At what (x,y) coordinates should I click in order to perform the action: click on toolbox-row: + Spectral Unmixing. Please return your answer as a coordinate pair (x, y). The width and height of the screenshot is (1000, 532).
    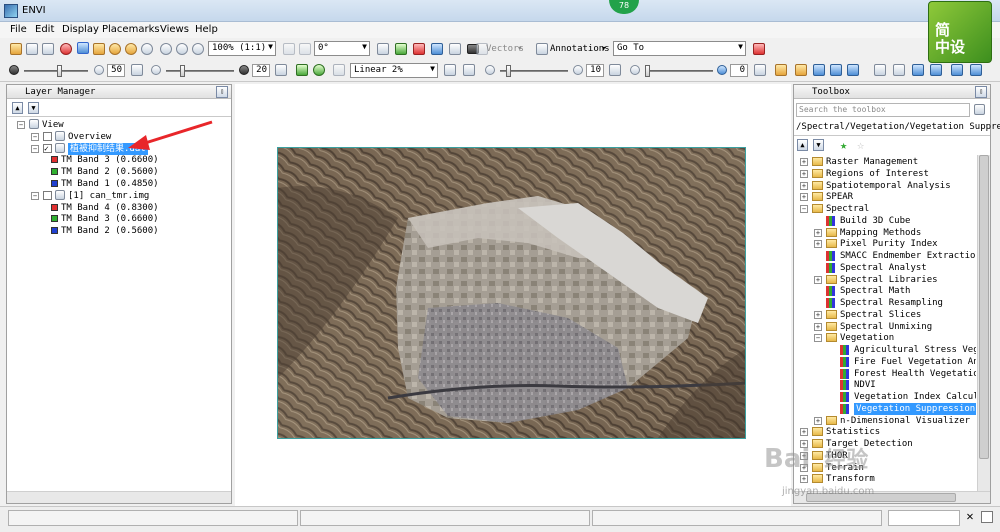
    Looking at the image, I should click on (885, 327).